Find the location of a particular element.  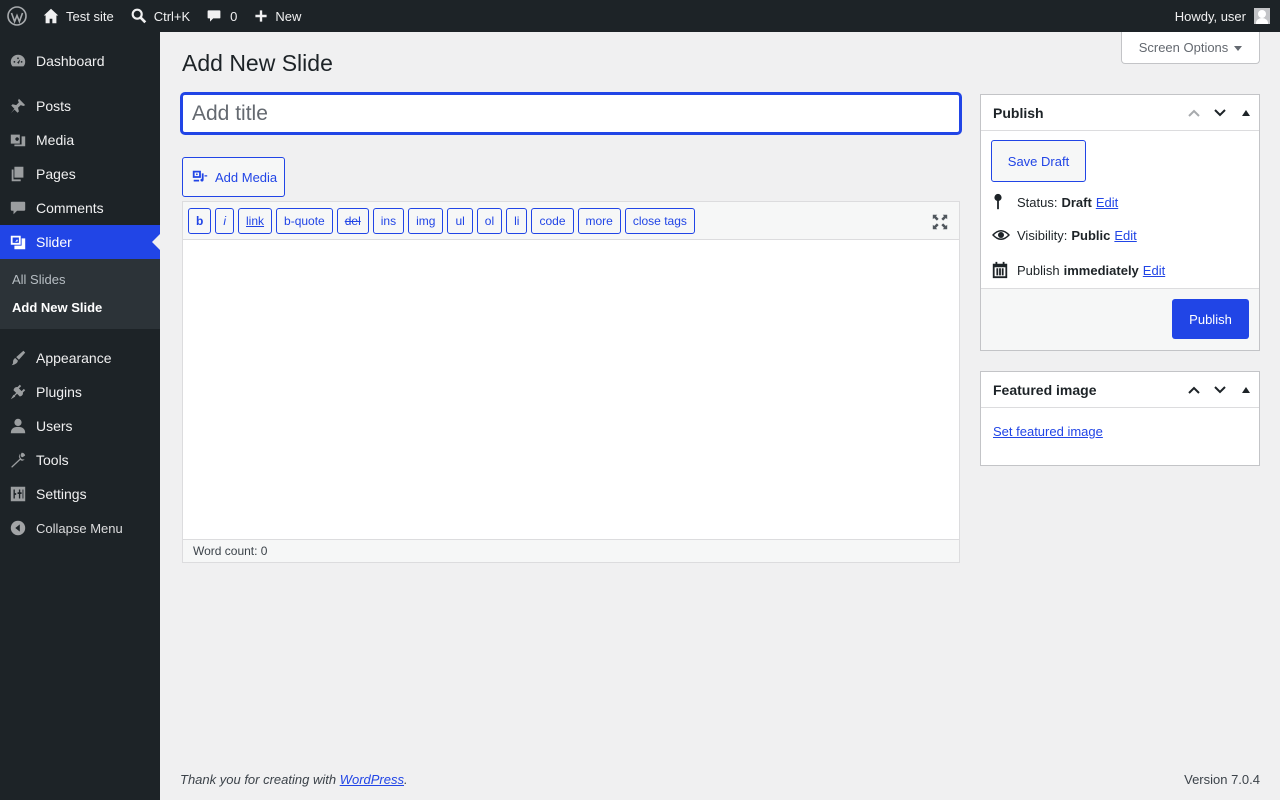

comment-icon is located at coordinates (18, 208).